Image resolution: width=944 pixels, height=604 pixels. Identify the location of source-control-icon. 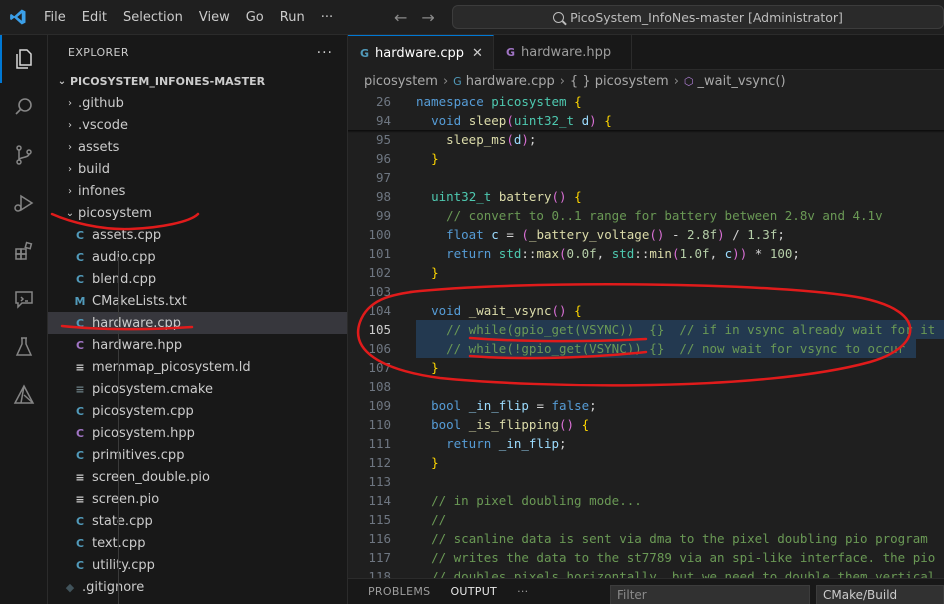
(24, 155).